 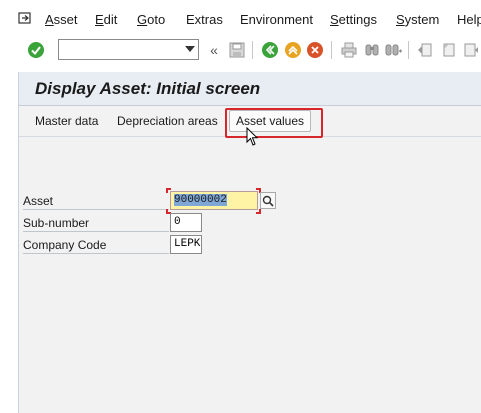 What do you see at coordinates (214, 50) in the screenshot?
I see `double-left-icon: «` at bounding box center [214, 50].